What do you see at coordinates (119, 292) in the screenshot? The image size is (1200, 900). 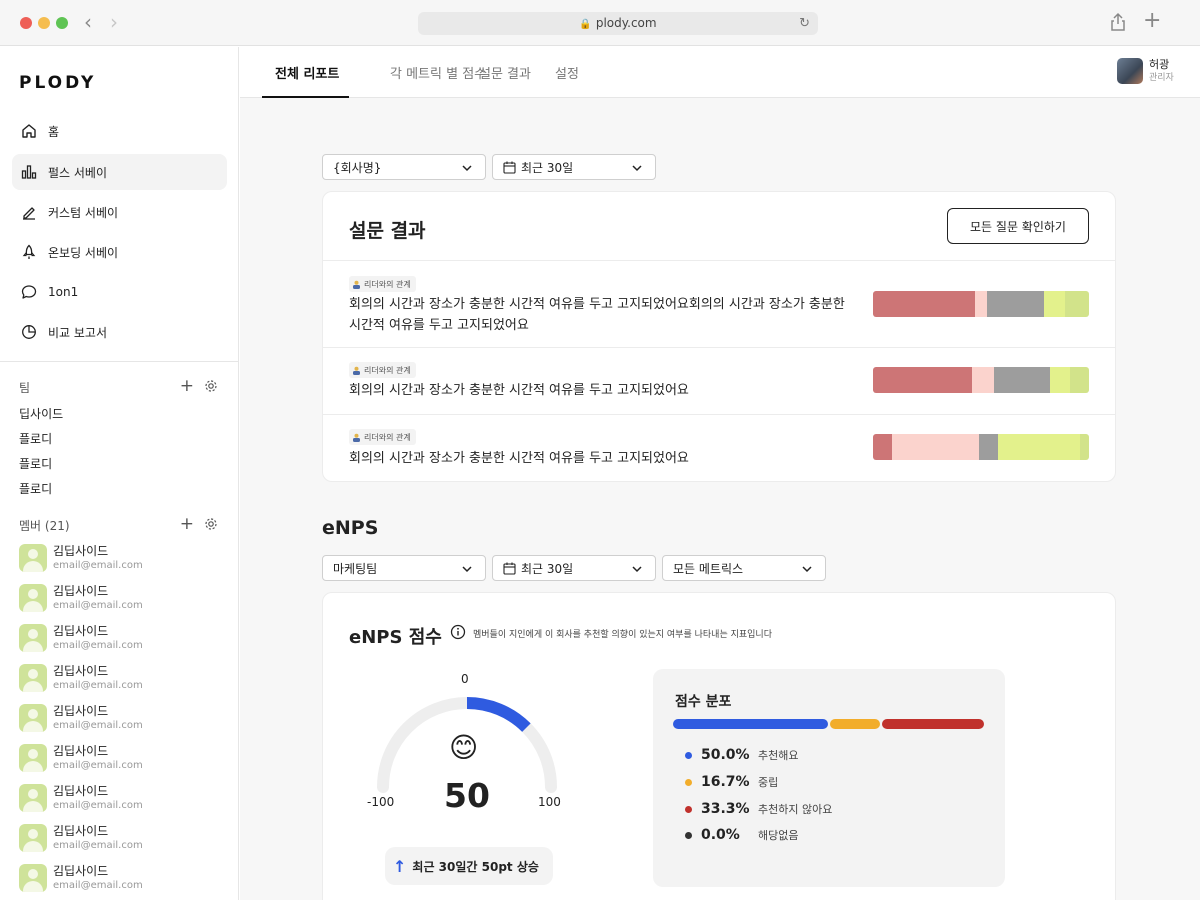 I see `sidebar-item-1on1: 1on1` at bounding box center [119, 292].